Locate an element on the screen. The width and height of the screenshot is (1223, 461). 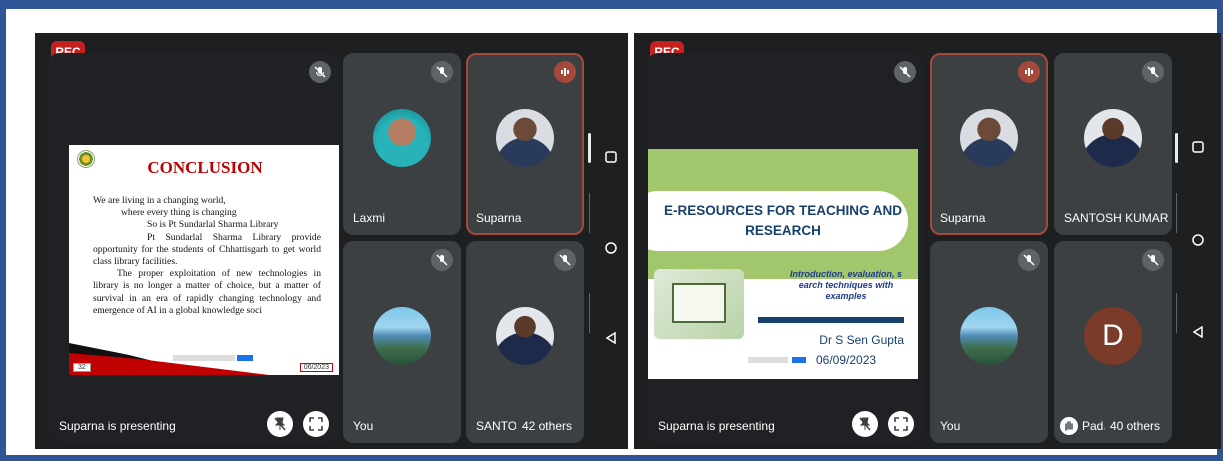
slide-date: 06/09/2023 is located at coordinates (846, 360).